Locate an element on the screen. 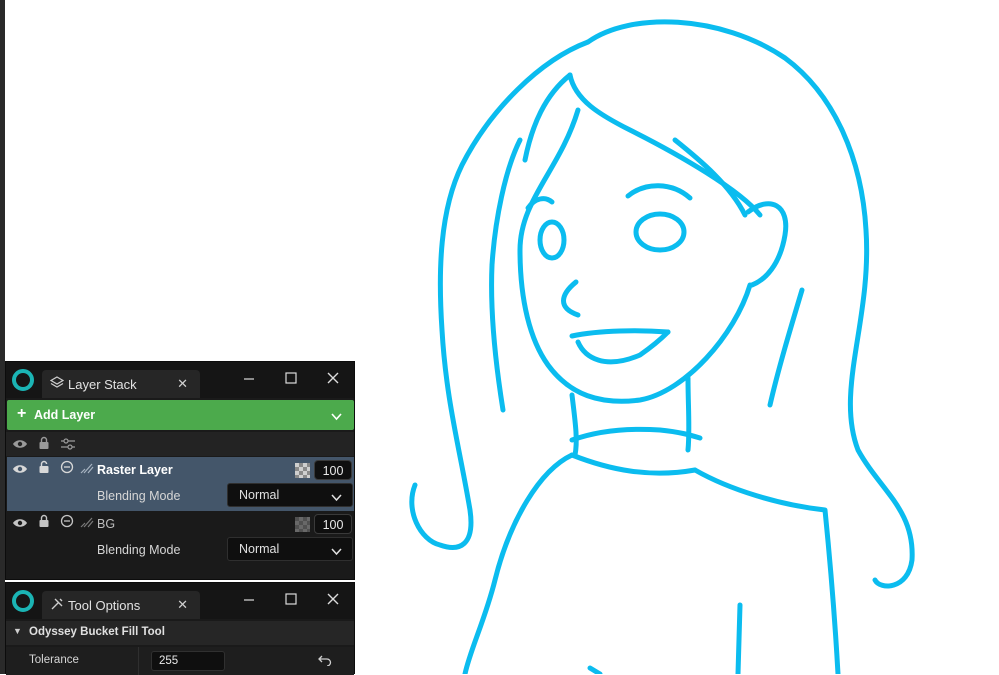  layer-name: Raster Layer is located at coordinates (135, 470).